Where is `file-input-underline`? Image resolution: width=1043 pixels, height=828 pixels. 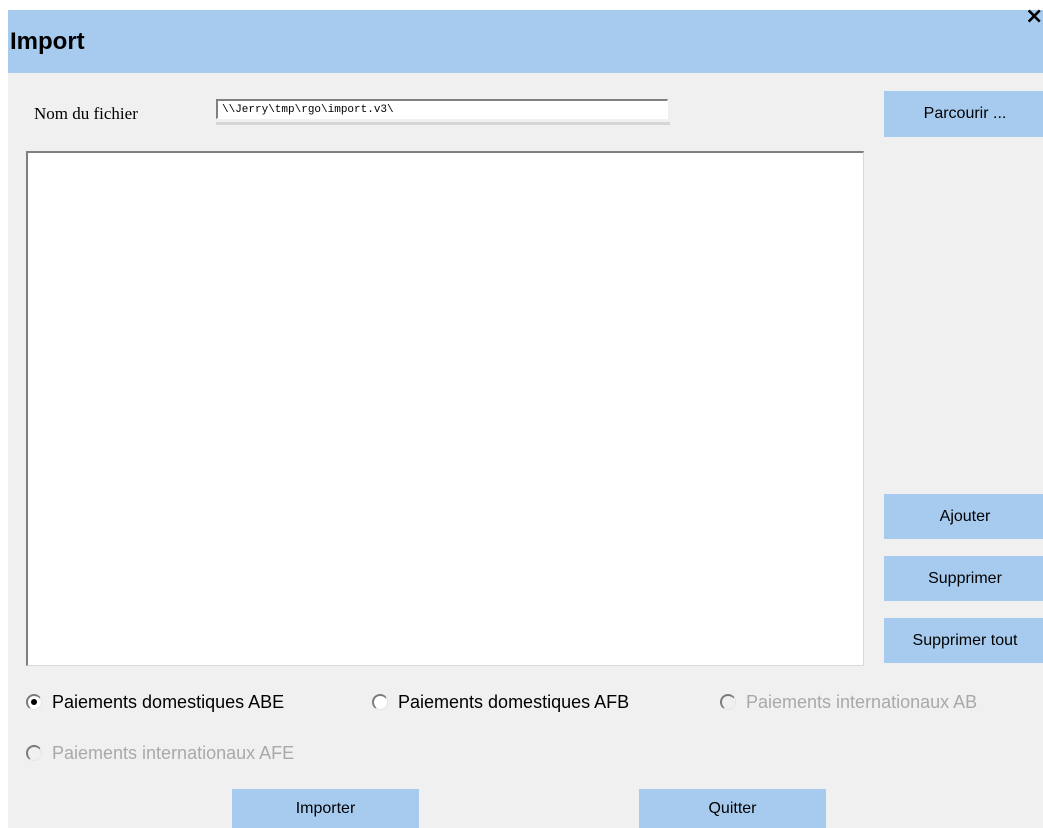
file-input-underline is located at coordinates (443, 123).